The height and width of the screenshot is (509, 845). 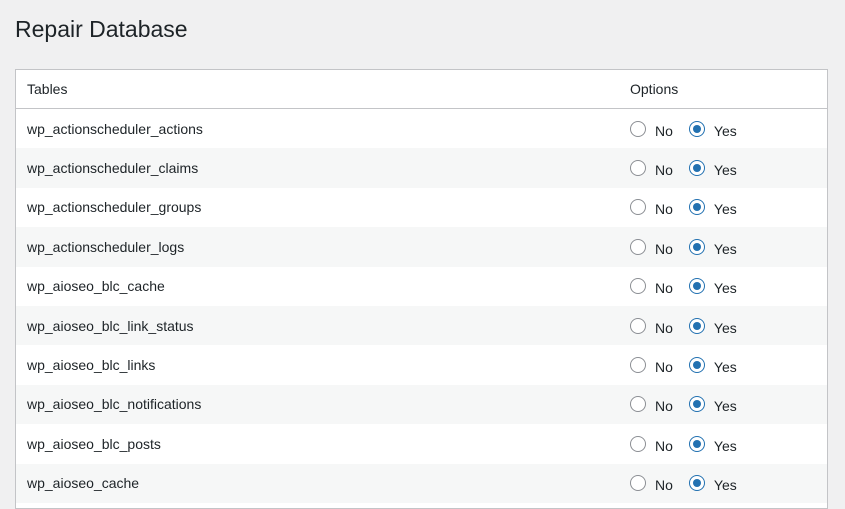 I want to click on table-name: wp_aioseo_blc_posts, so click(x=94, y=443).